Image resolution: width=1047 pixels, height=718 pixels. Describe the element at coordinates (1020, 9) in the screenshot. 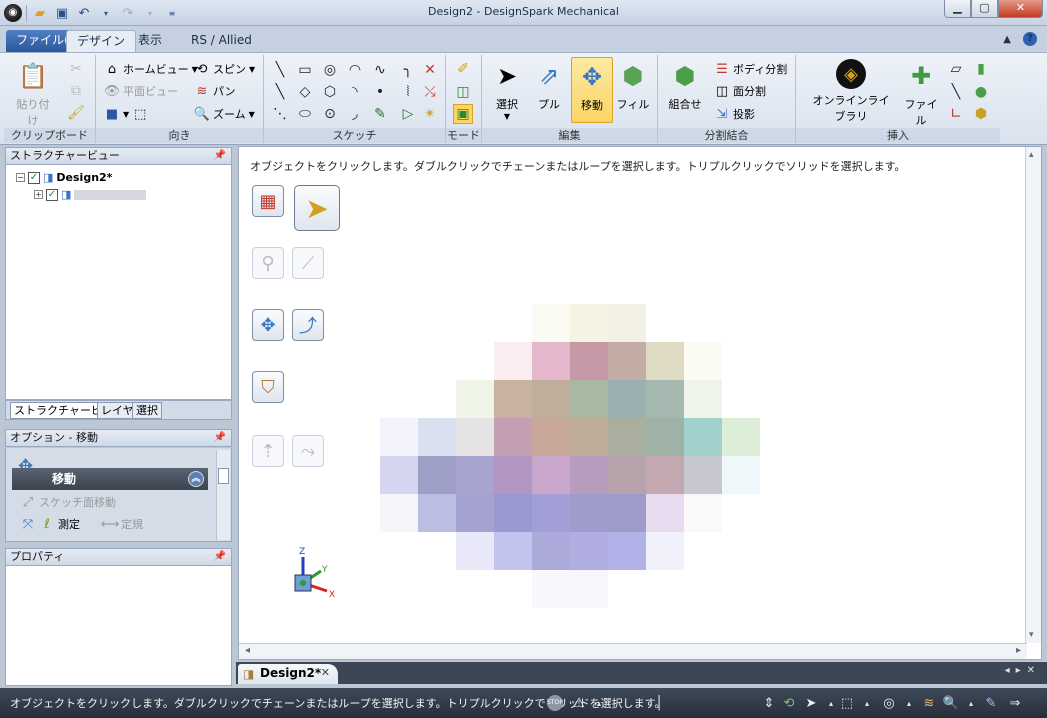

I see `close-button: ✕` at that location.